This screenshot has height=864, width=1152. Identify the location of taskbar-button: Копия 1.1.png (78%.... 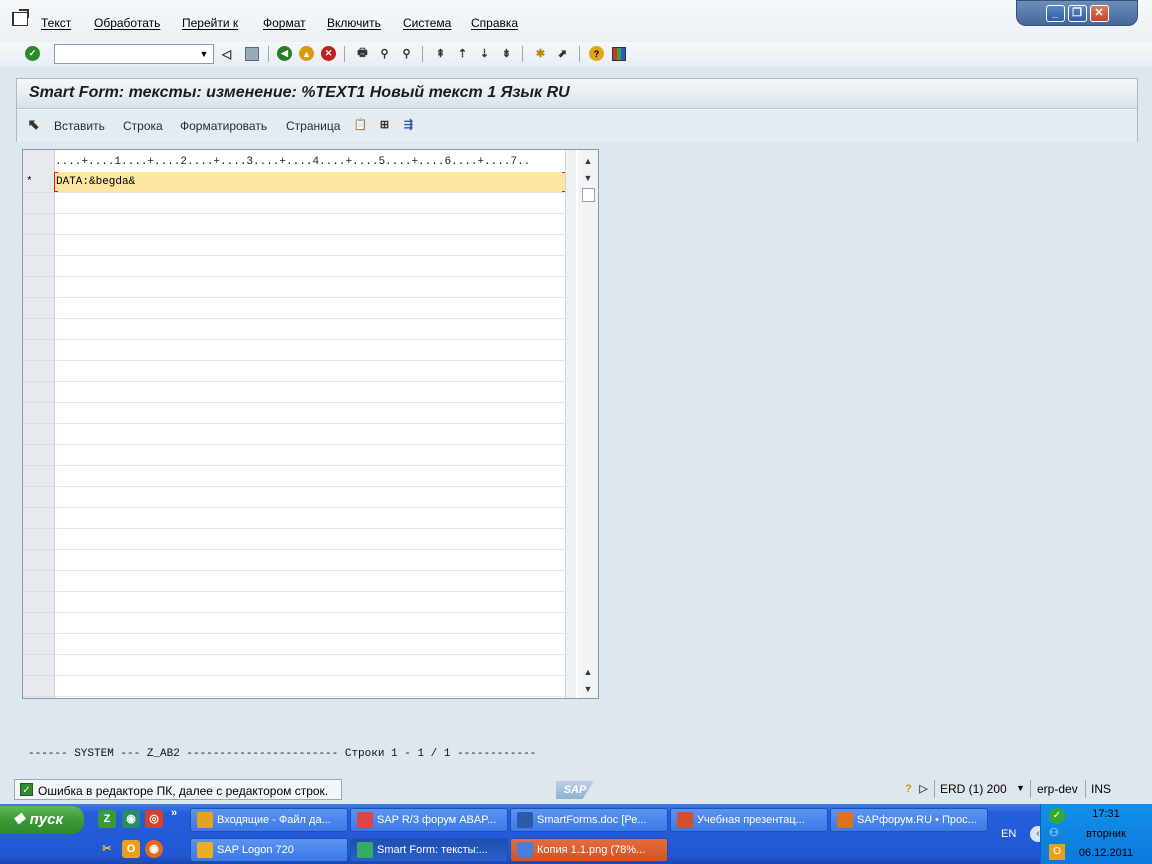
(589, 850).